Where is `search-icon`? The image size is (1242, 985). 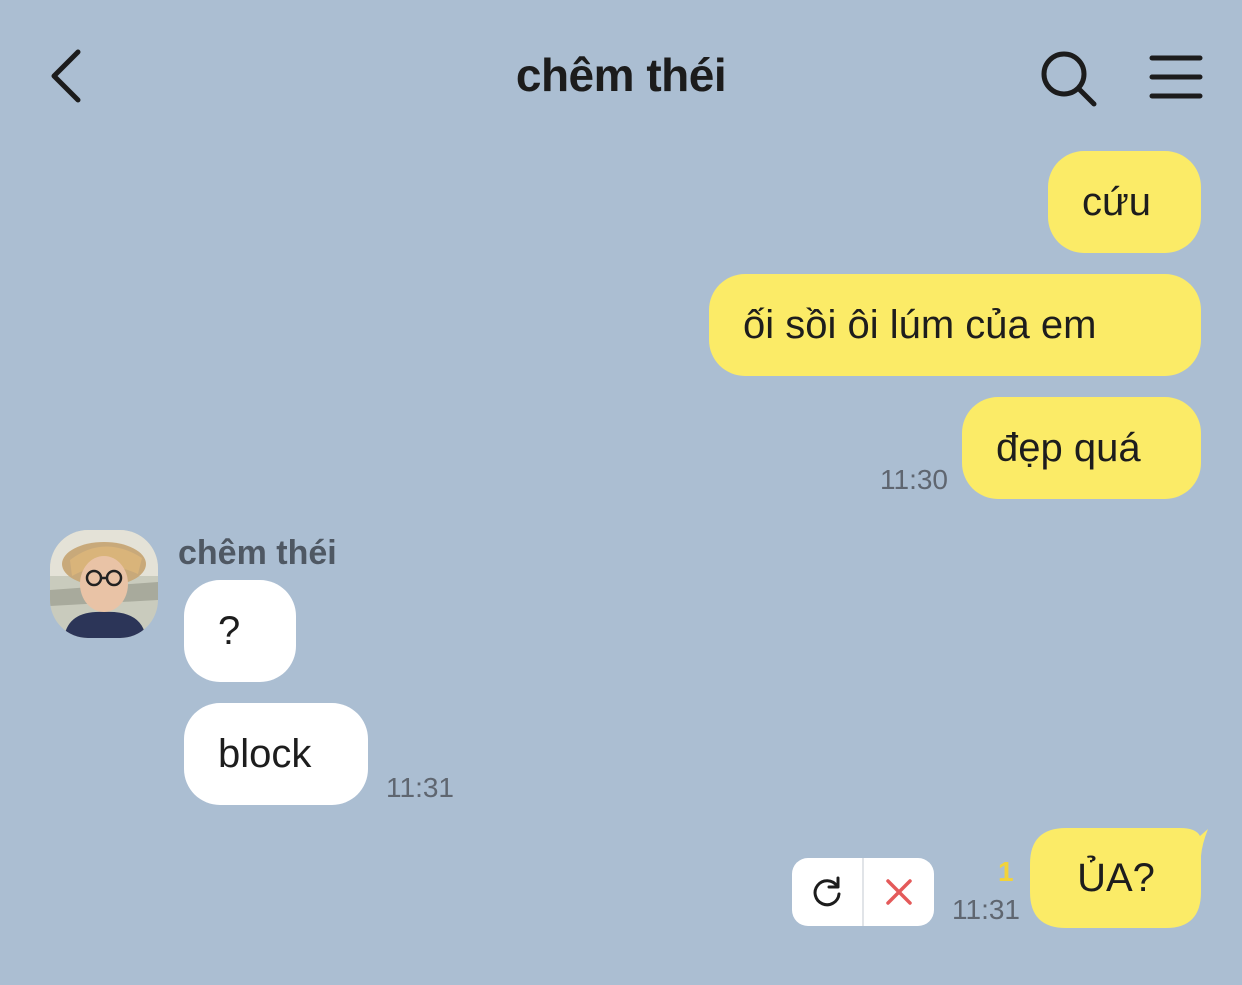
search-icon is located at coordinates (1069, 79).